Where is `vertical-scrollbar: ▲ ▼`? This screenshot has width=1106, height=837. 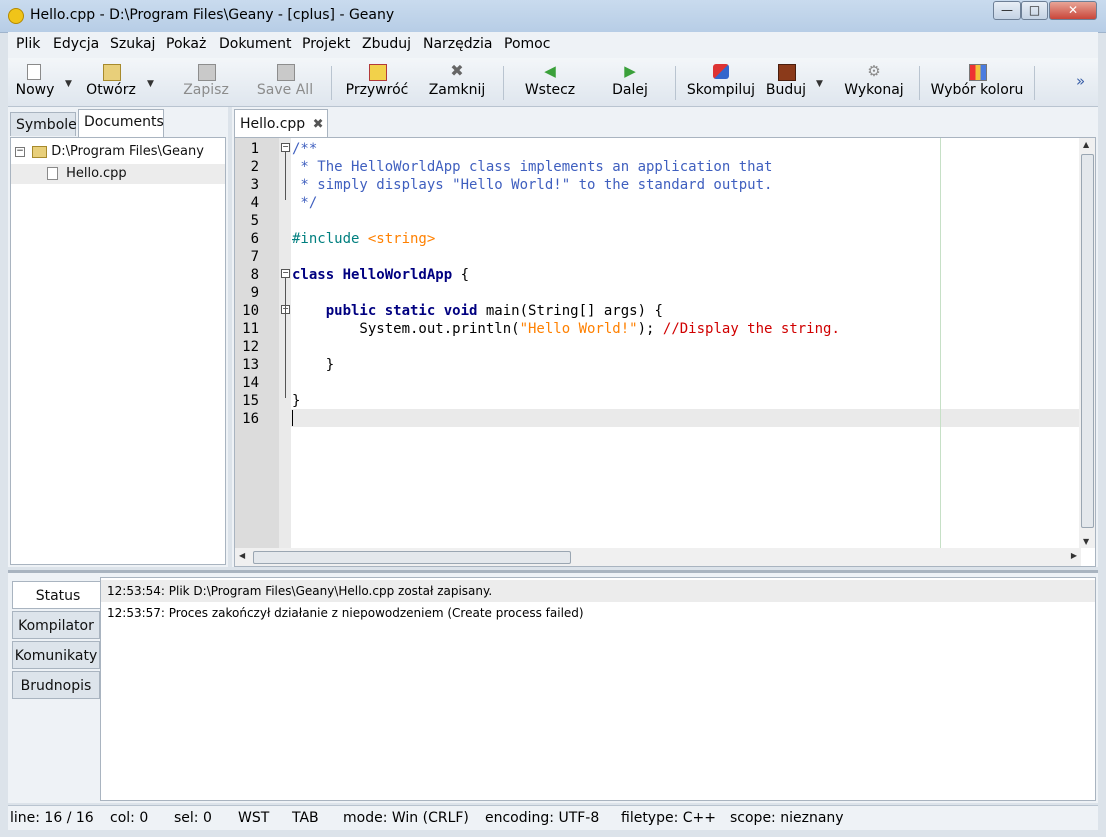
vertical-scrollbar: ▲ ▼ is located at coordinates (1087, 343).